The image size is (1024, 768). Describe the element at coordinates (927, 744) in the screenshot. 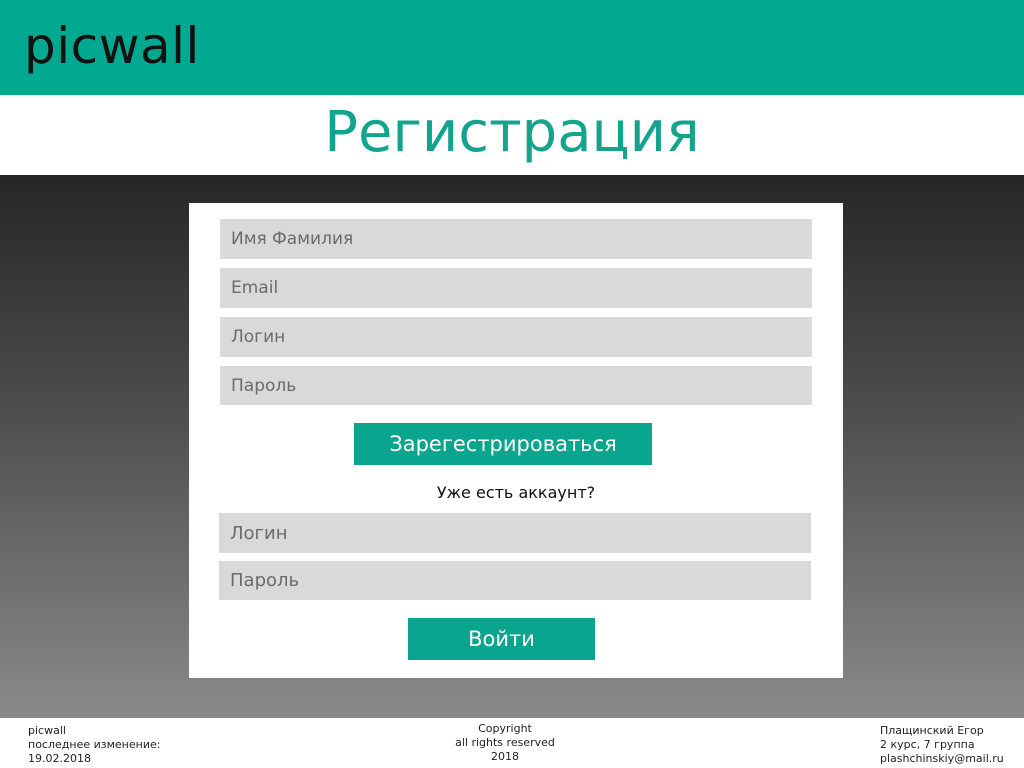

I see `footer-author-group: 2 курс, 7 группа` at that location.